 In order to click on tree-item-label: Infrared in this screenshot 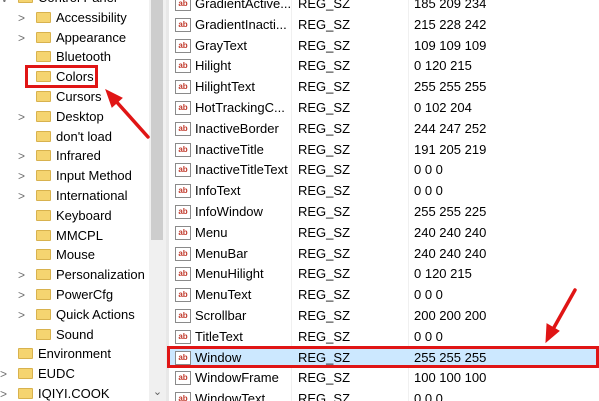, I will do `click(78, 156)`.